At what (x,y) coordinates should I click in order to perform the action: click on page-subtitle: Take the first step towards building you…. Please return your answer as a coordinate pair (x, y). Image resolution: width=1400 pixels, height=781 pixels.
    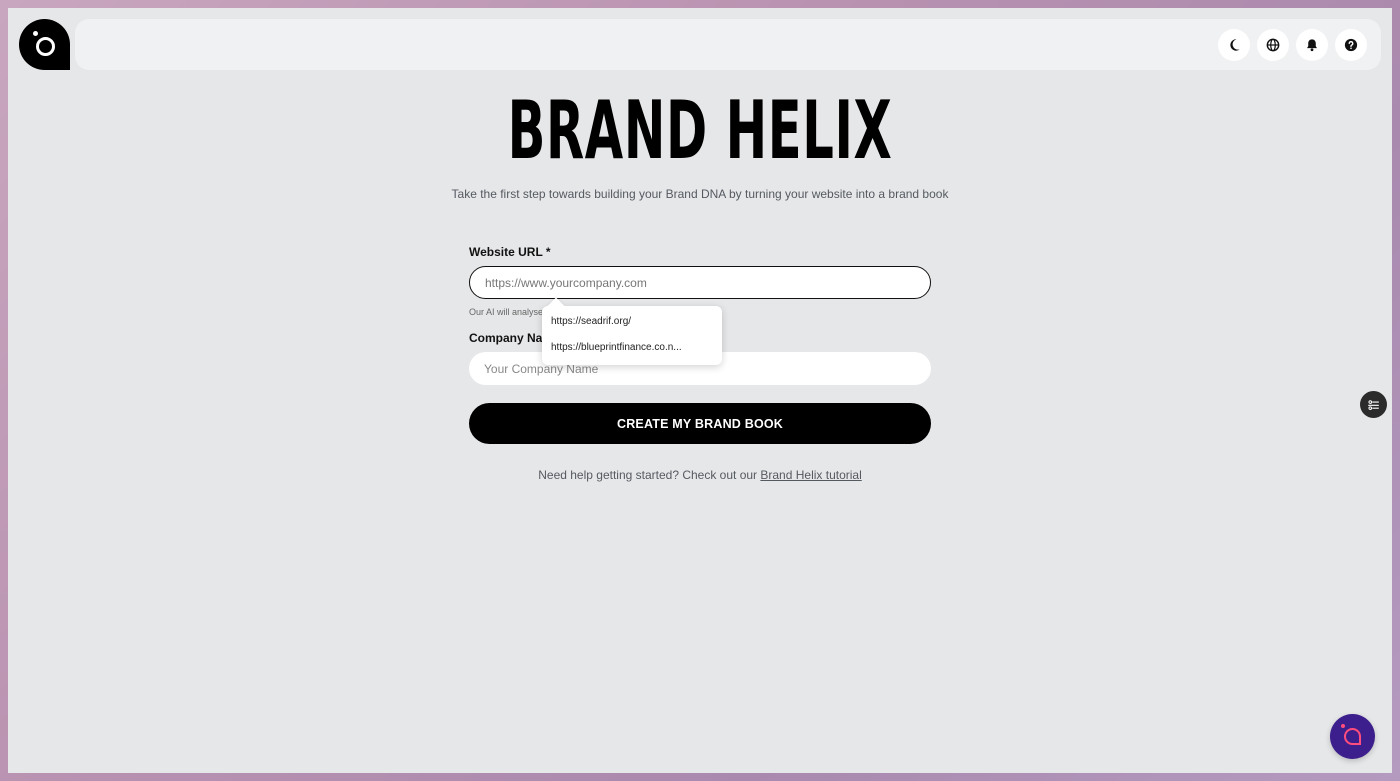
    Looking at the image, I should click on (700, 194).